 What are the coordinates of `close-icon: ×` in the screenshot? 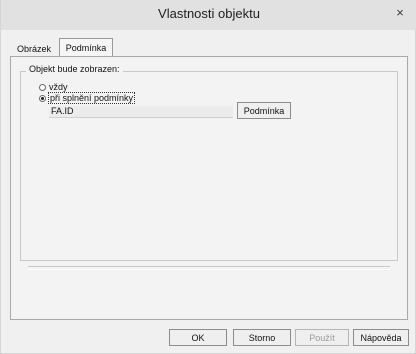 It's located at (400, 12).